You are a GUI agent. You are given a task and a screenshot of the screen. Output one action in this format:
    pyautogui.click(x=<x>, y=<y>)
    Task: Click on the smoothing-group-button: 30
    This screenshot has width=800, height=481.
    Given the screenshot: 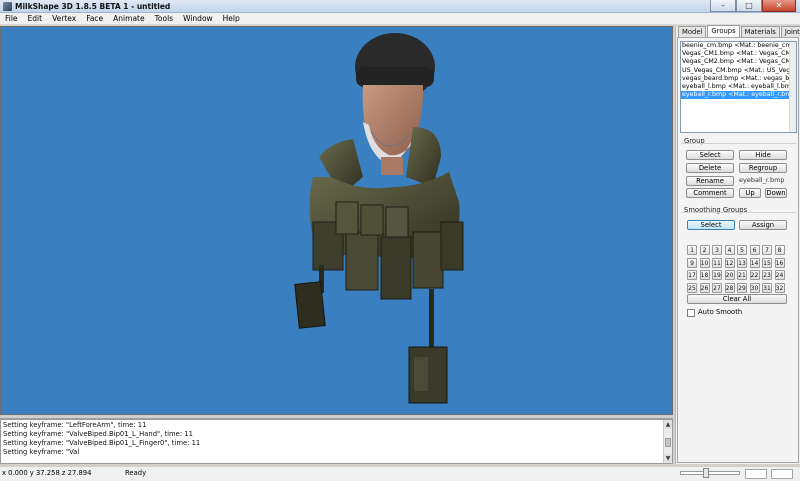 What is the action you would take?
    pyautogui.click(x=754, y=287)
    